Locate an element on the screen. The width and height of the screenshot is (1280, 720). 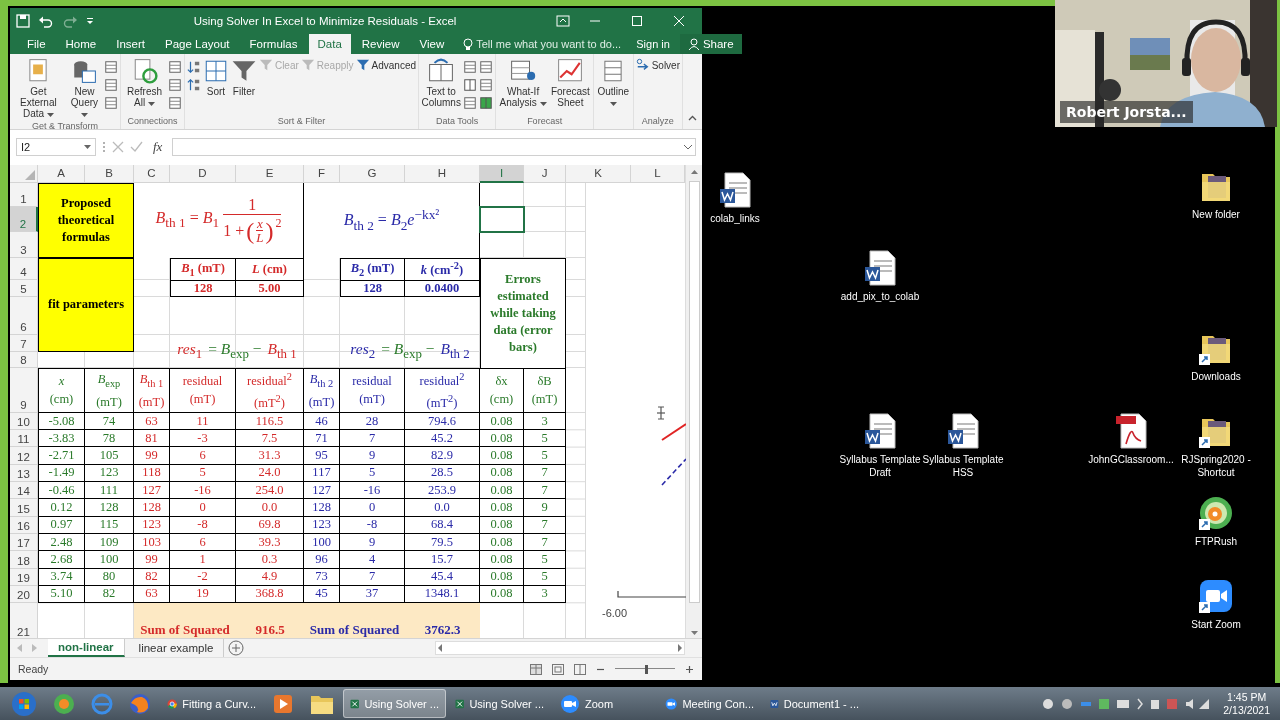
column-header: G is located at coordinates (372, 173).